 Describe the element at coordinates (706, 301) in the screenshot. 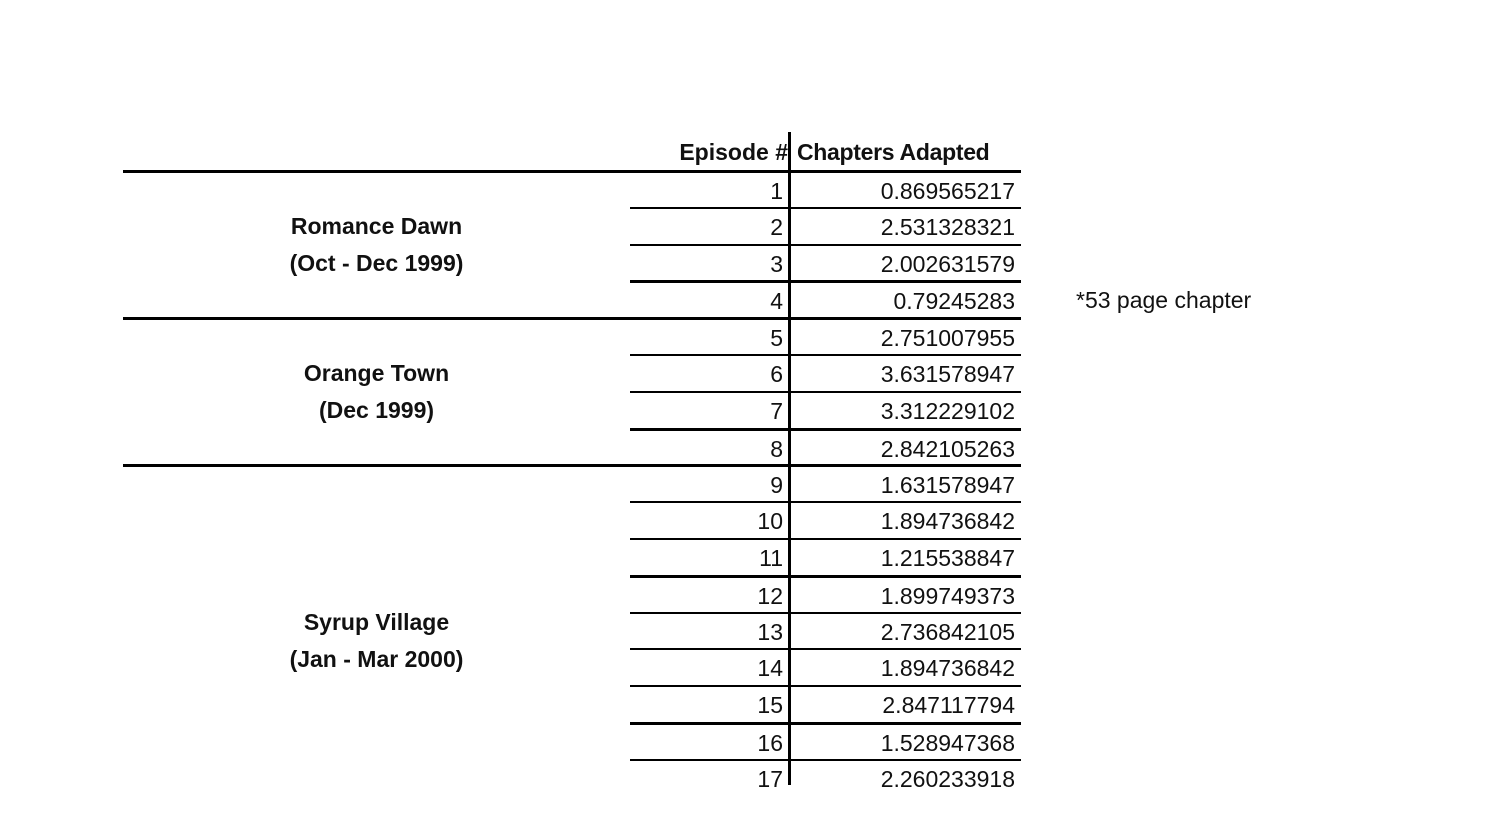

I see `episode-number-cell: 4` at that location.